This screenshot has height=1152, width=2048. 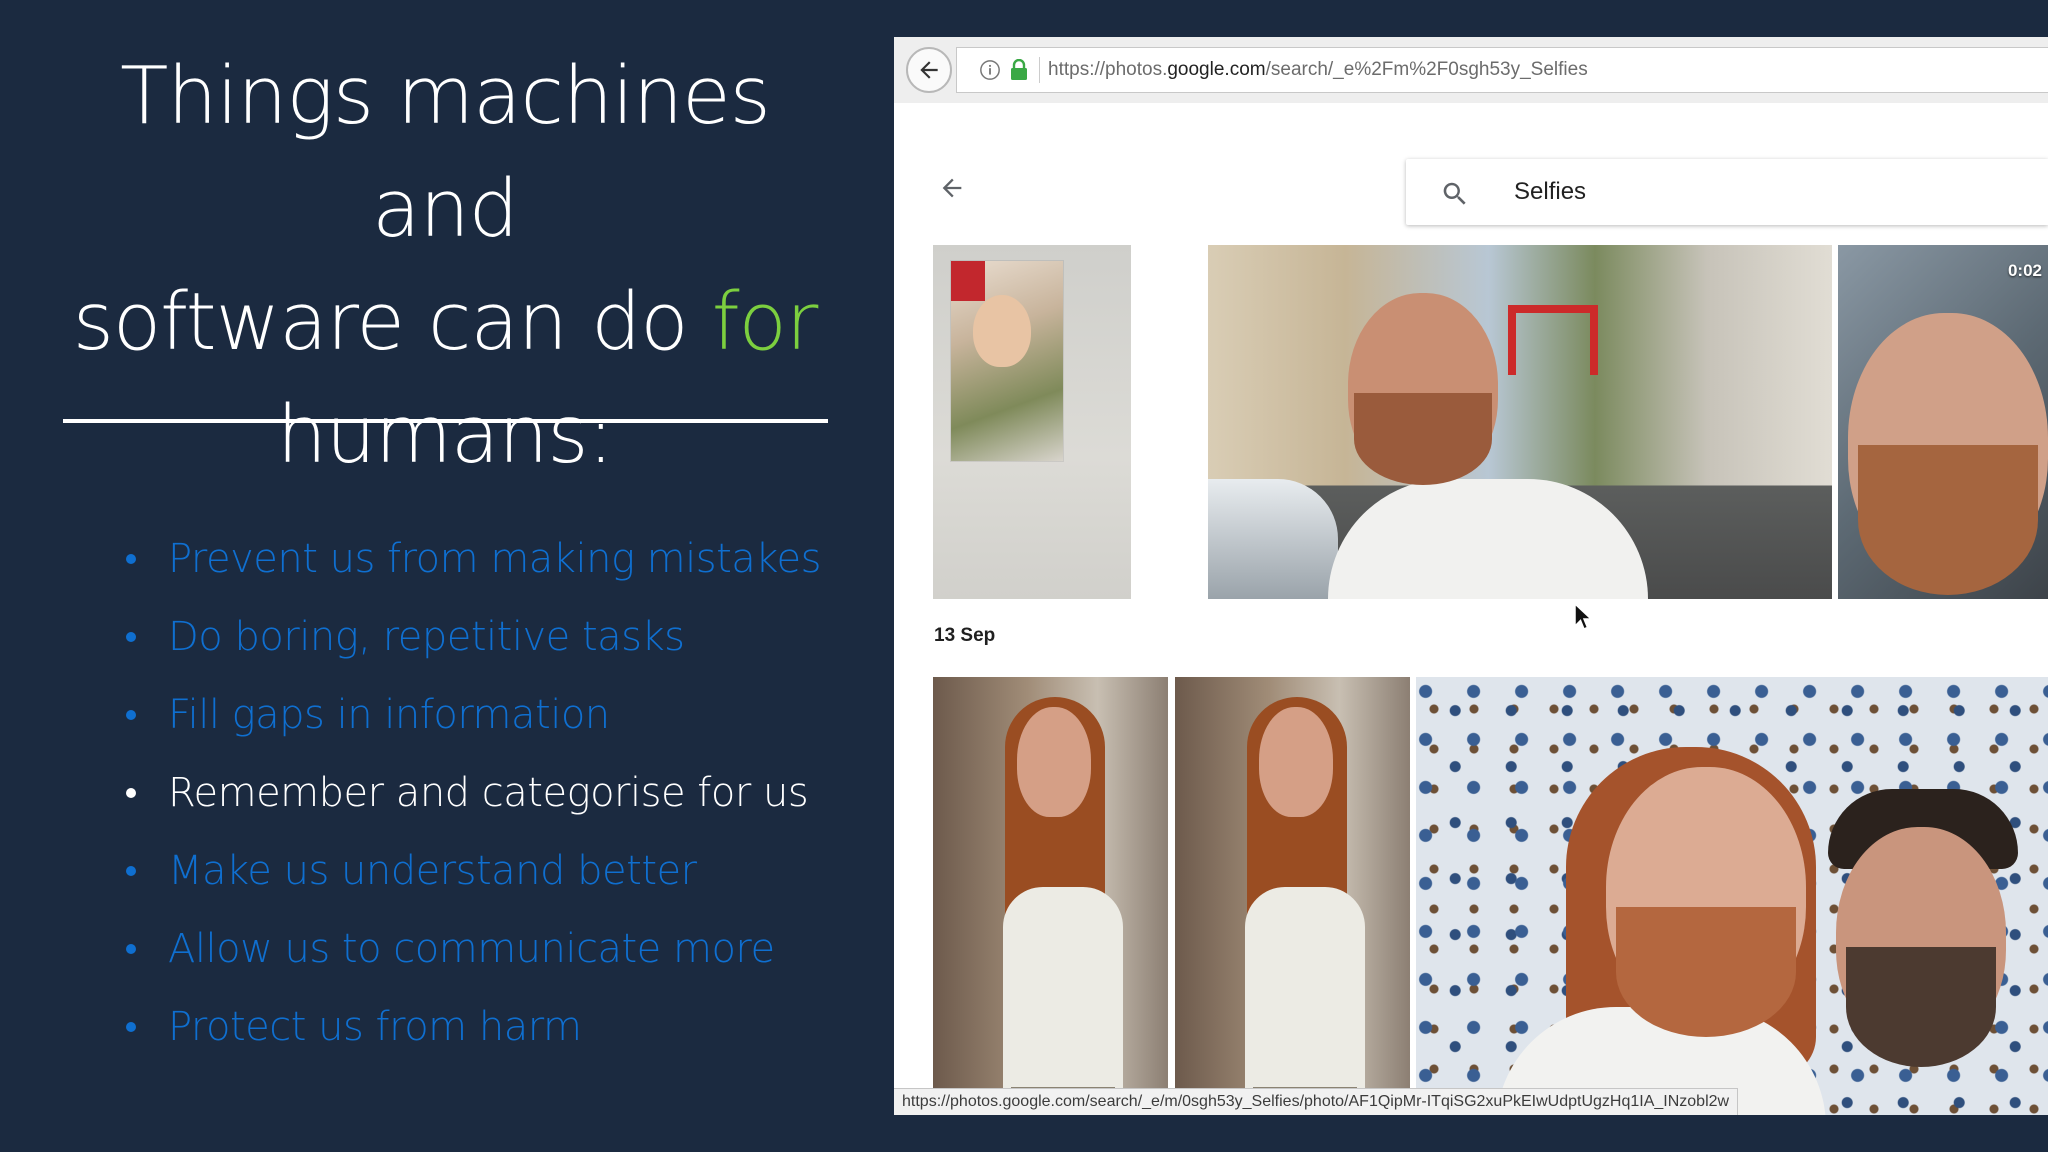 I want to click on video-duration: 0:02, so click(x=2024, y=270).